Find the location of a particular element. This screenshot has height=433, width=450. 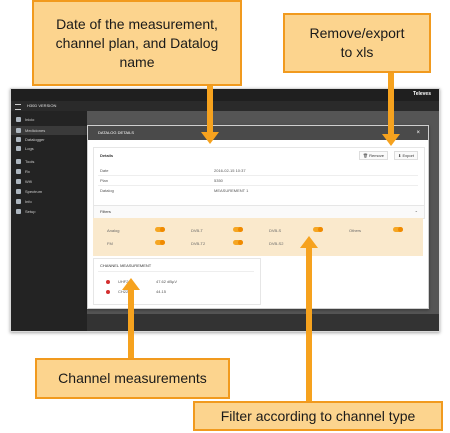

datalog-label: Datalog is located at coordinates (107, 190).